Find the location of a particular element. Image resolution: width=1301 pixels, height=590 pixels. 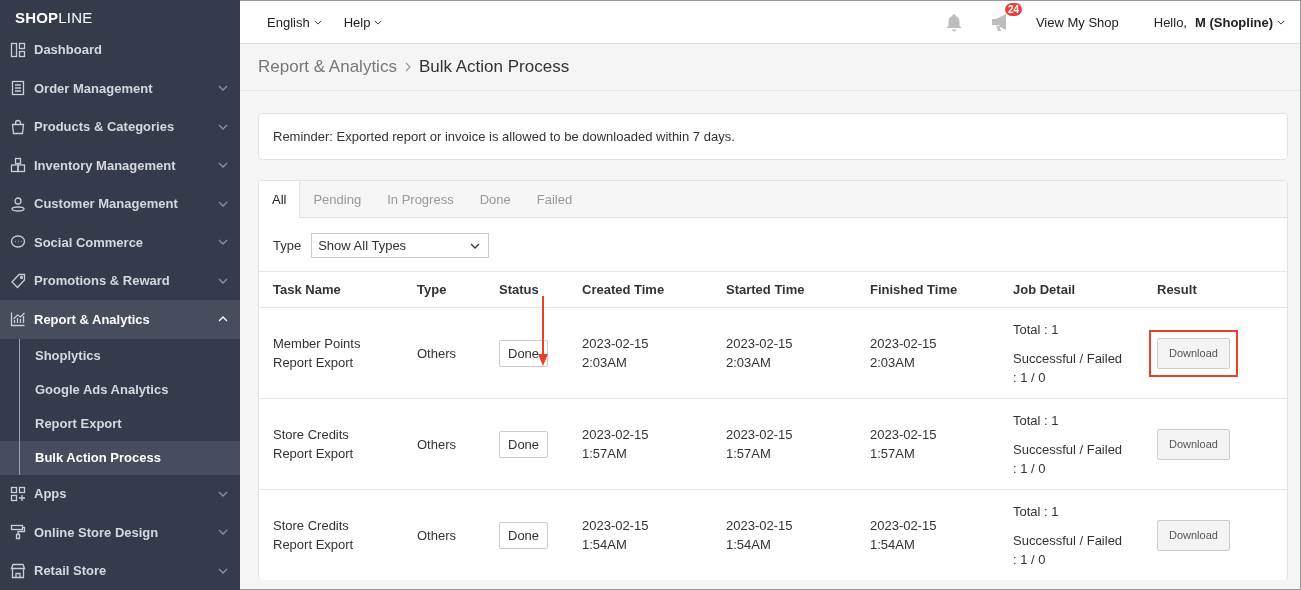

sidebar-item: Online Store Design is located at coordinates (120, 532).